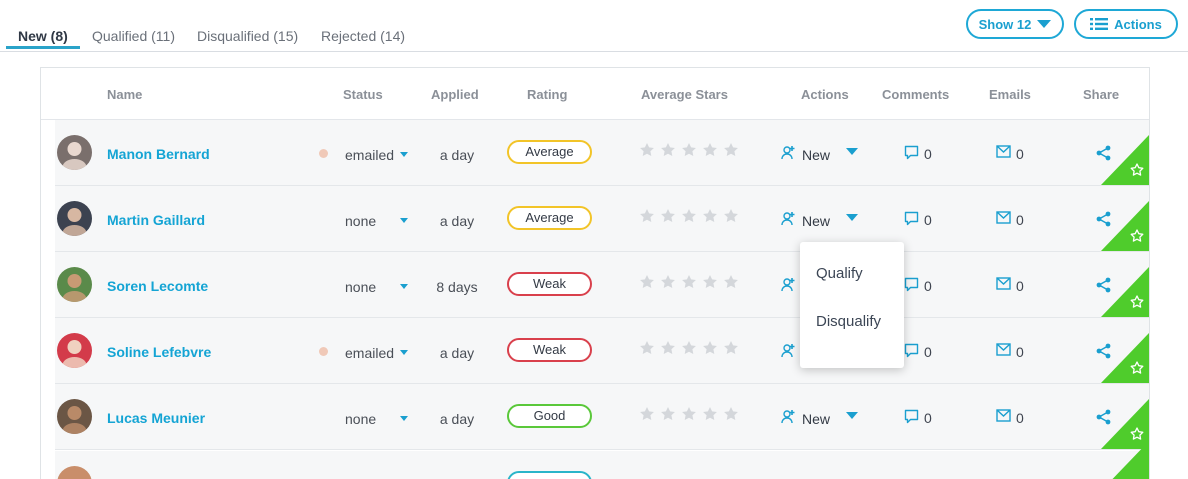  I want to click on candidate-name-link: Lucas Meunier, so click(156, 418).